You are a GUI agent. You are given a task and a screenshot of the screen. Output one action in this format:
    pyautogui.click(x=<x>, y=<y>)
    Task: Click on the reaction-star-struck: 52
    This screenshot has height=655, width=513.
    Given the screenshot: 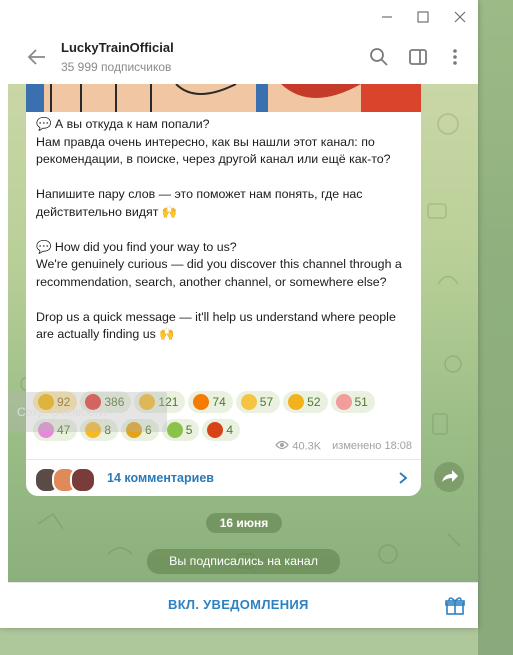 What is the action you would take?
    pyautogui.click(x=305, y=402)
    